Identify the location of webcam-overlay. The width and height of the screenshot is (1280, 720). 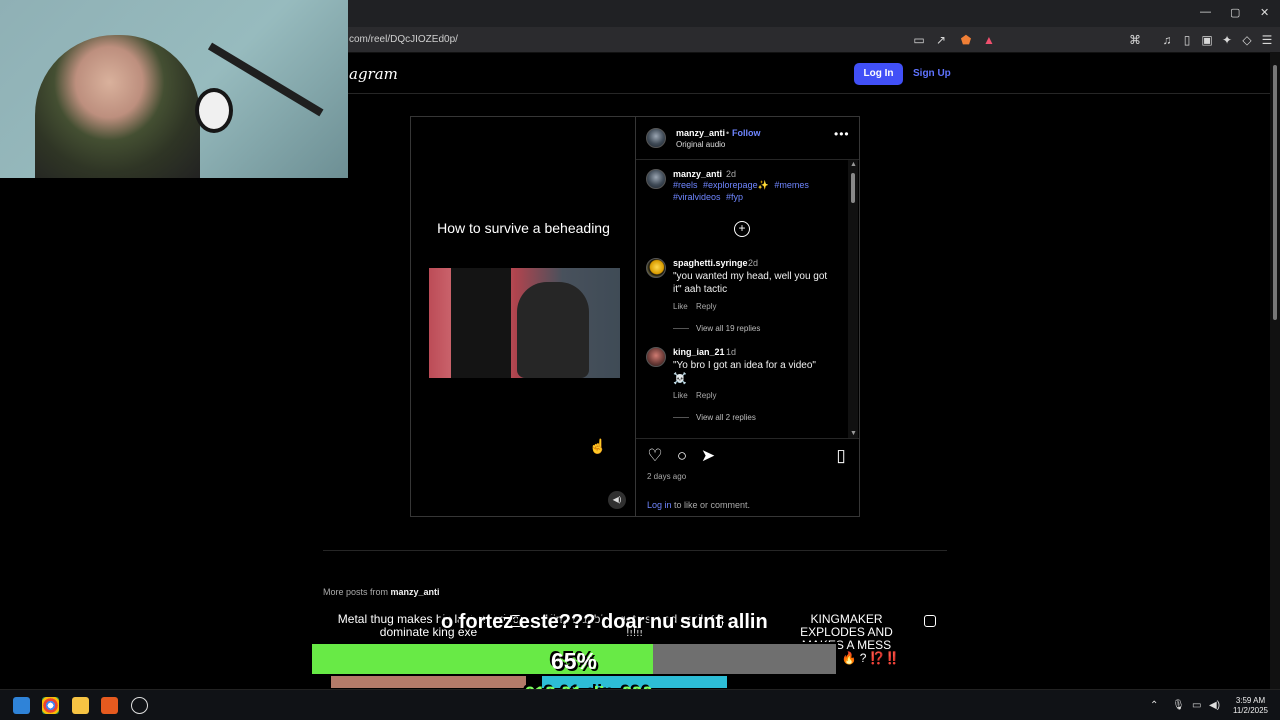
(174, 89).